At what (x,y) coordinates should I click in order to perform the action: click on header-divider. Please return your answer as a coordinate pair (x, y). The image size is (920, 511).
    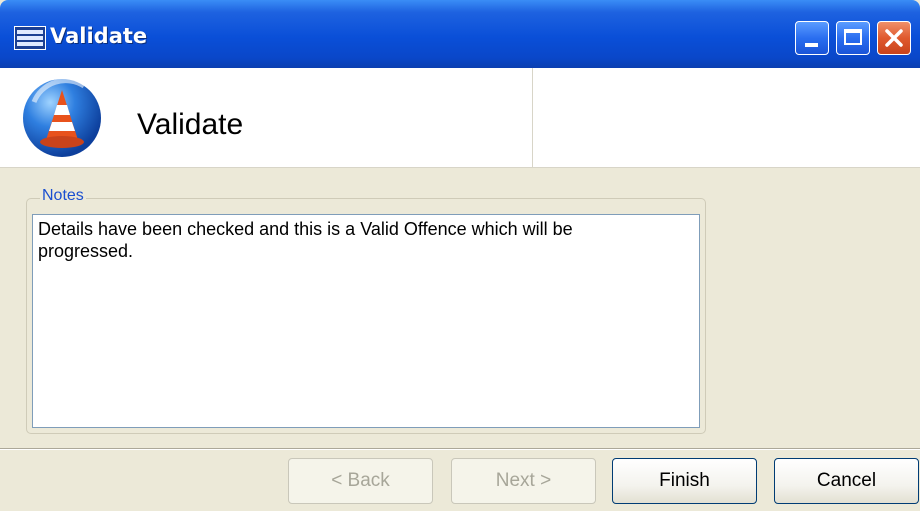
    Looking at the image, I should click on (532, 117).